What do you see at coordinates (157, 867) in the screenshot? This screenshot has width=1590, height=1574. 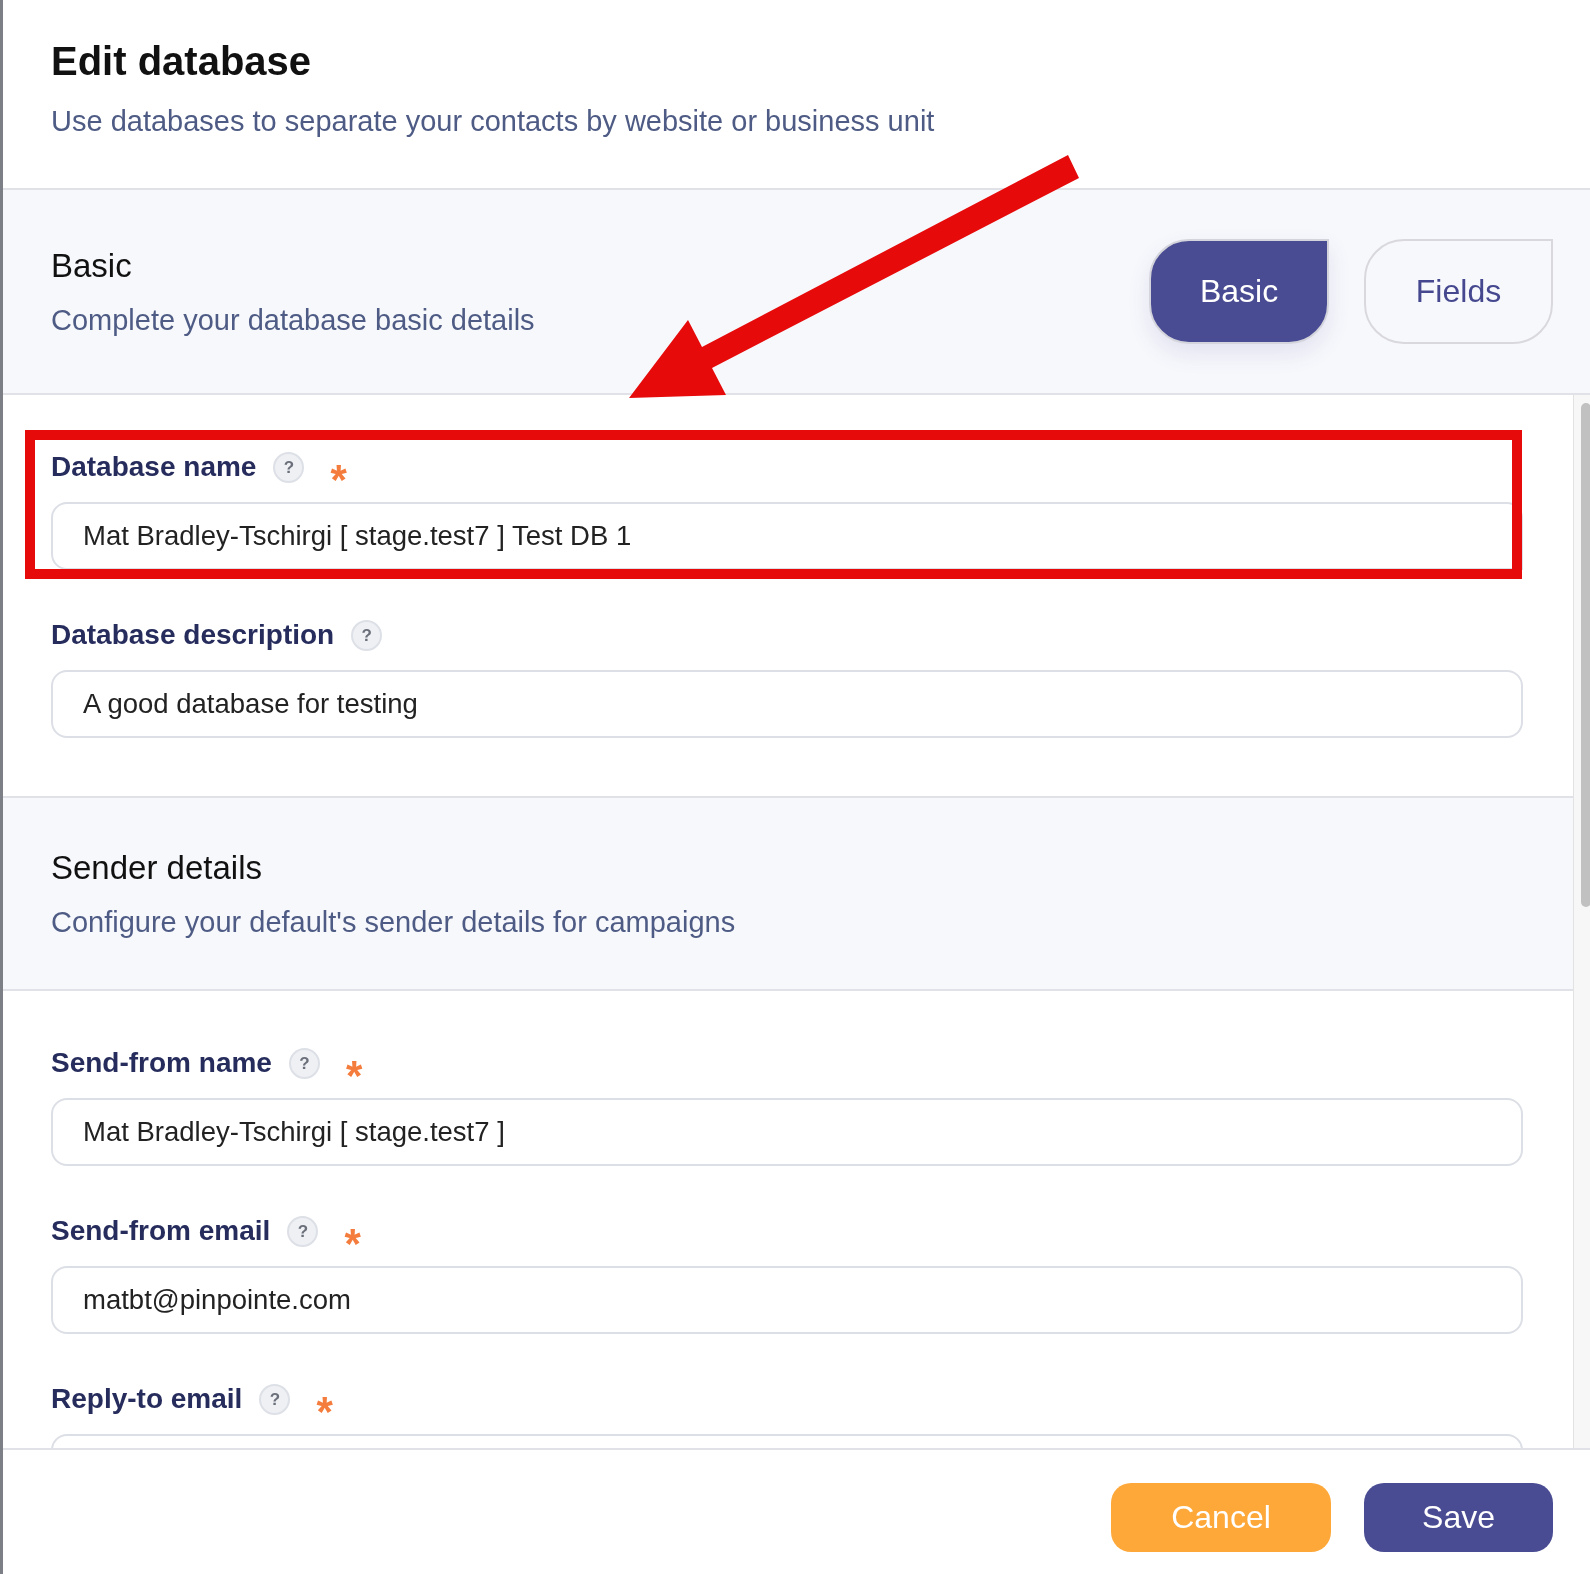 I see `section-title: Sender details` at bounding box center [157, 867].